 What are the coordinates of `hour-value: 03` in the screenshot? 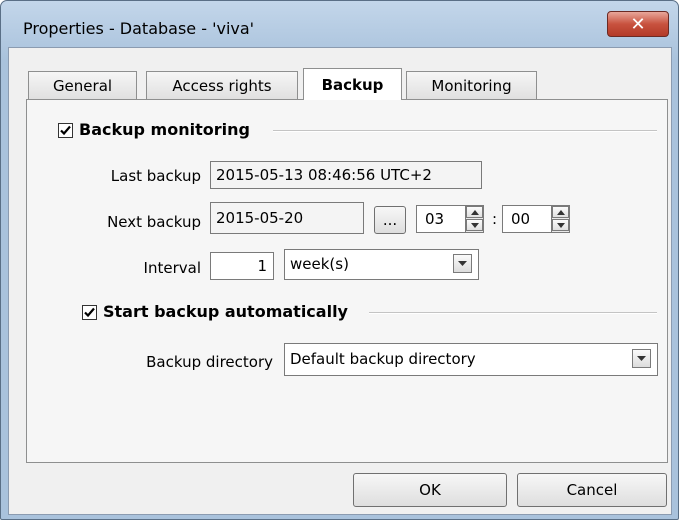 It's located at (435, 219).